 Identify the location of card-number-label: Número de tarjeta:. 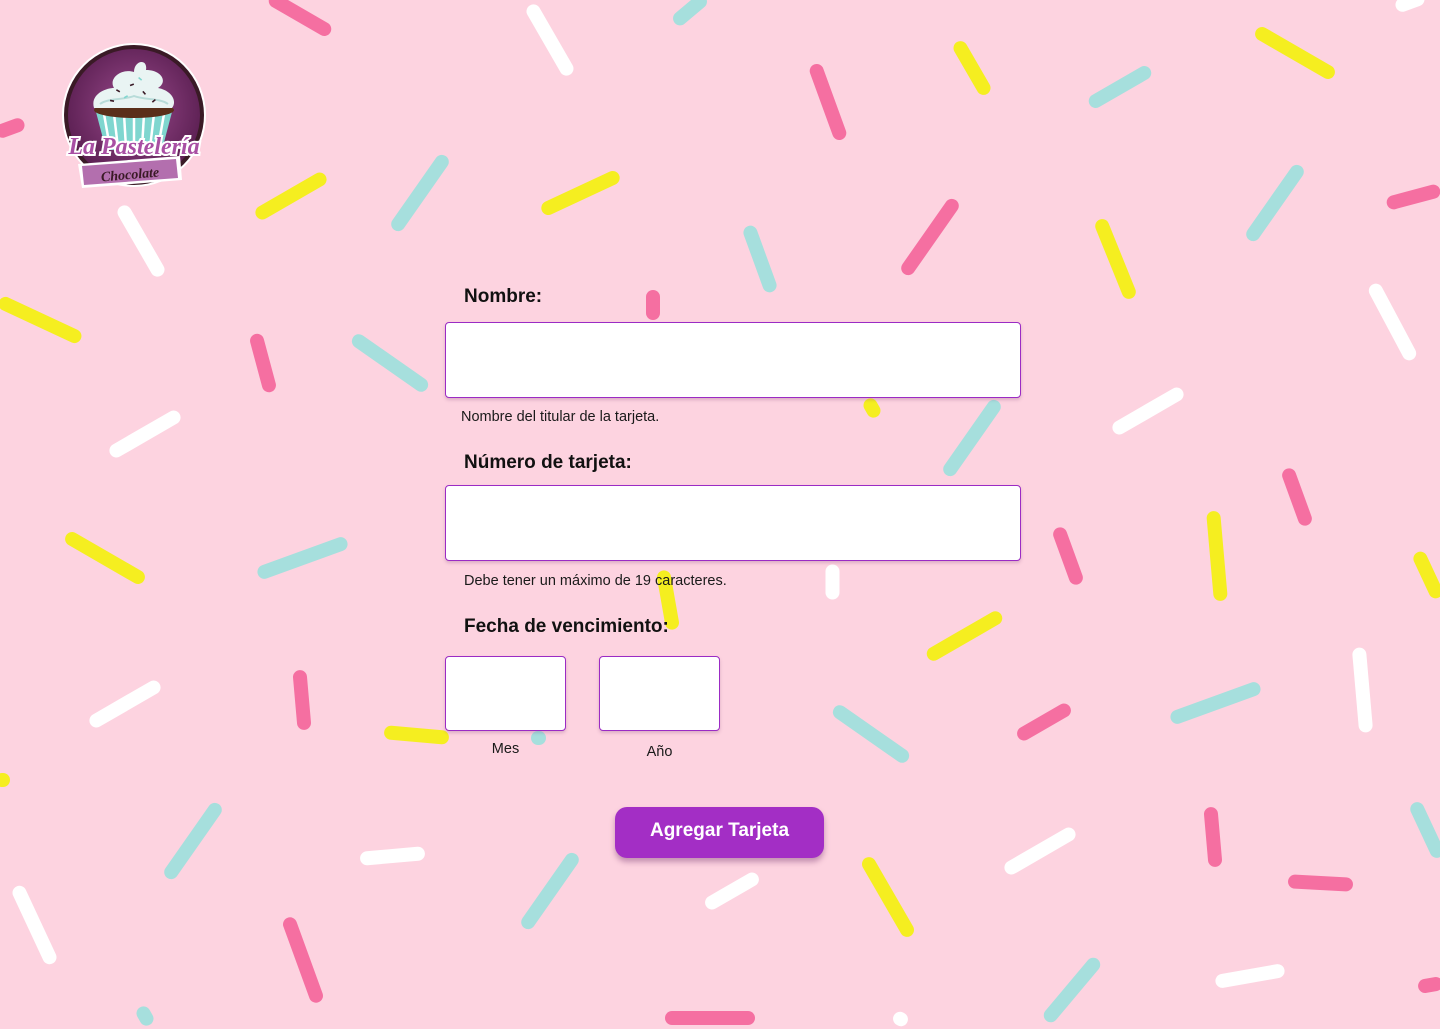
(548, 462).